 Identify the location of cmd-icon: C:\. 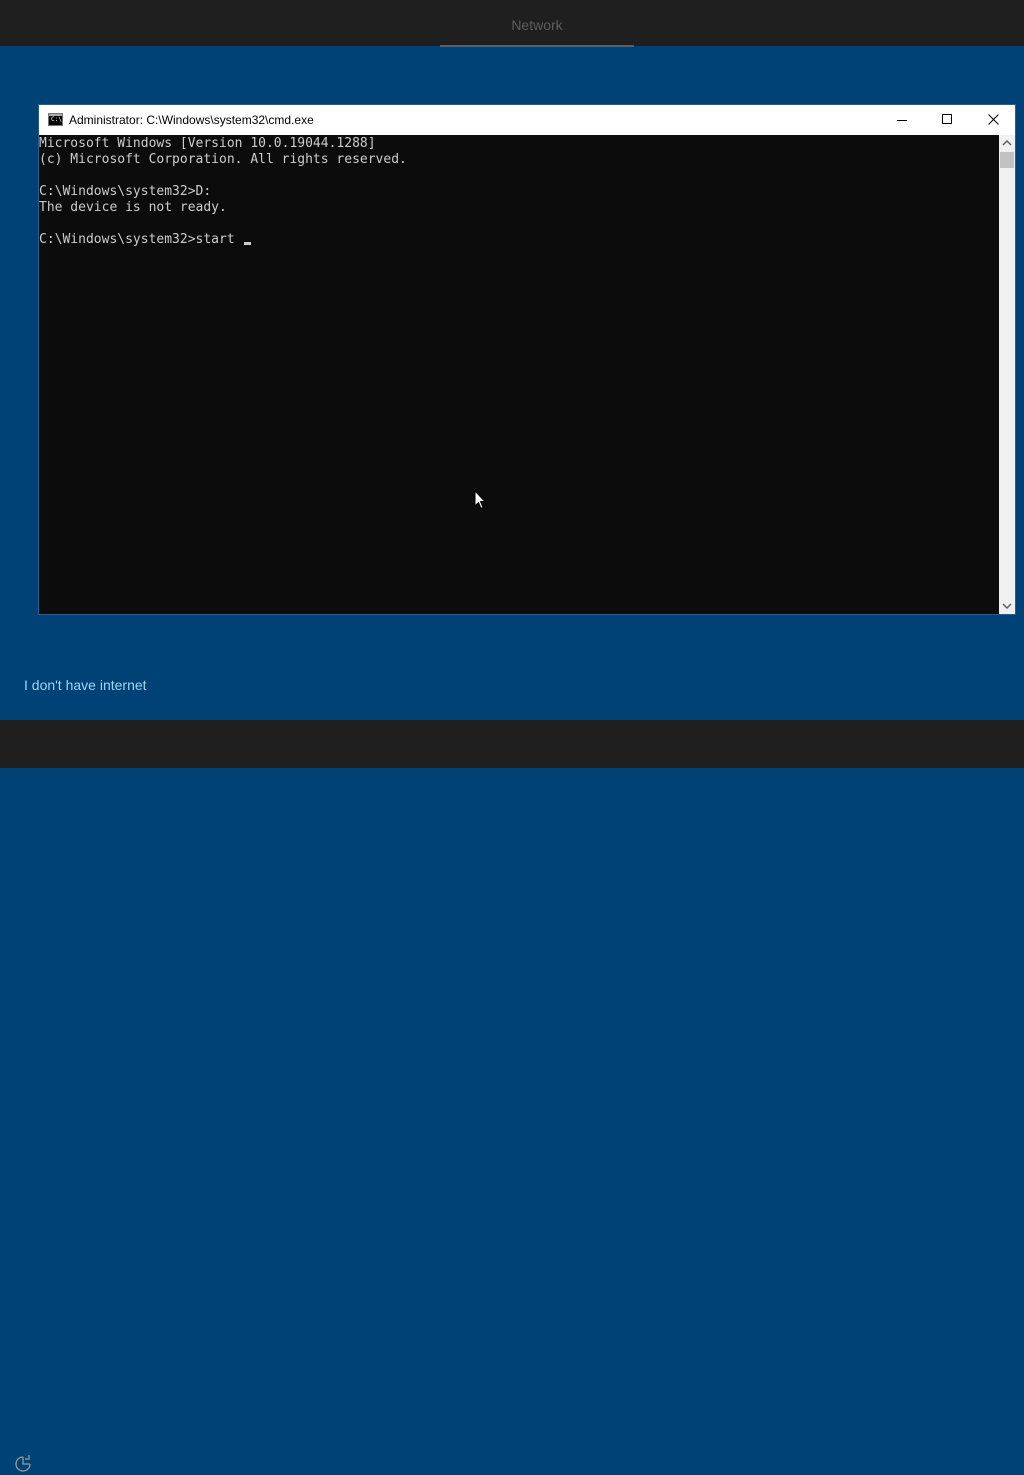
(55, 119).